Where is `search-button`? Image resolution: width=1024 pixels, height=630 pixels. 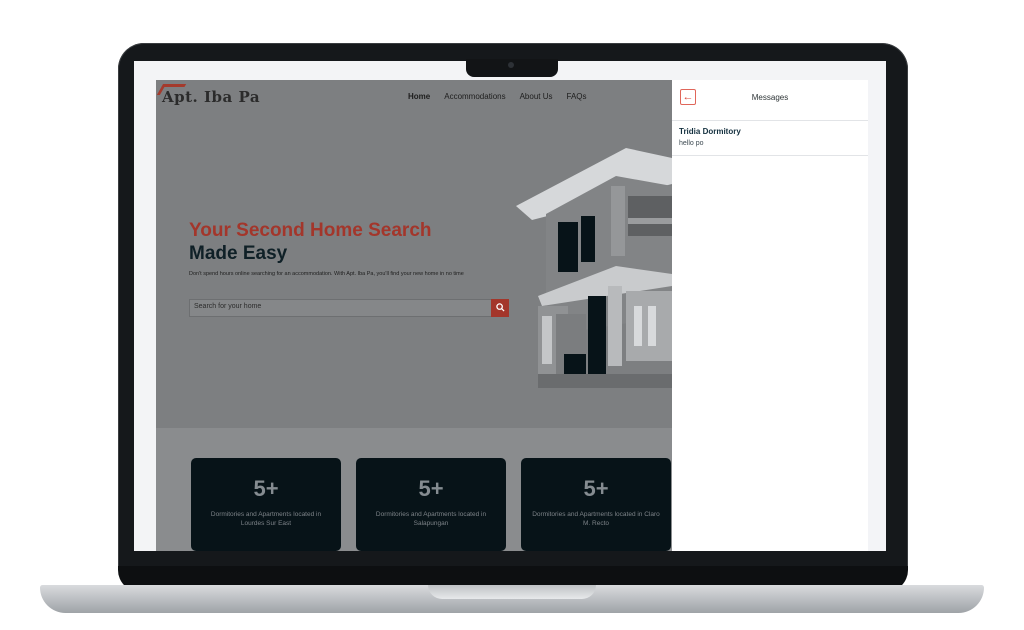 search-button is located at coordinates (500, 308).